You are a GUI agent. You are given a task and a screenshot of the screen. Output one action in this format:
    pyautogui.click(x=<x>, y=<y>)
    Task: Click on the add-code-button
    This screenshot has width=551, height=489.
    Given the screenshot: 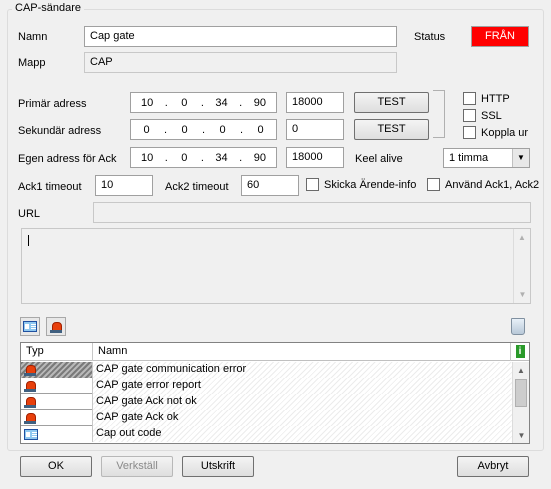 What is the action you would take?
    pyautogui.click(x=30, y=326)
    